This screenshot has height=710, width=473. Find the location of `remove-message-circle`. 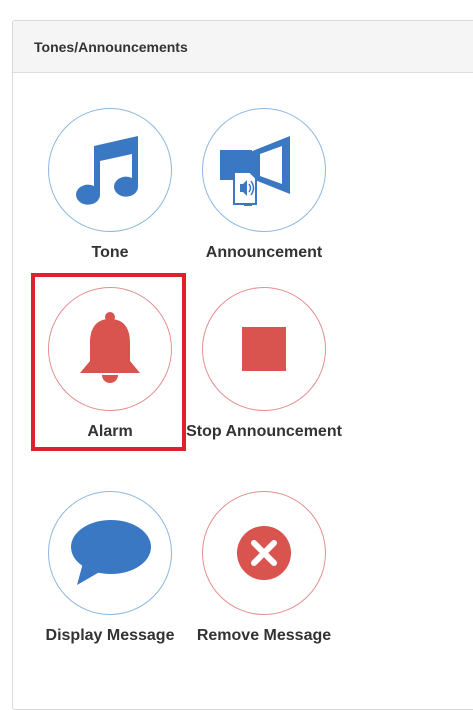

remove-message-circle is located at coordinates (264, 553).